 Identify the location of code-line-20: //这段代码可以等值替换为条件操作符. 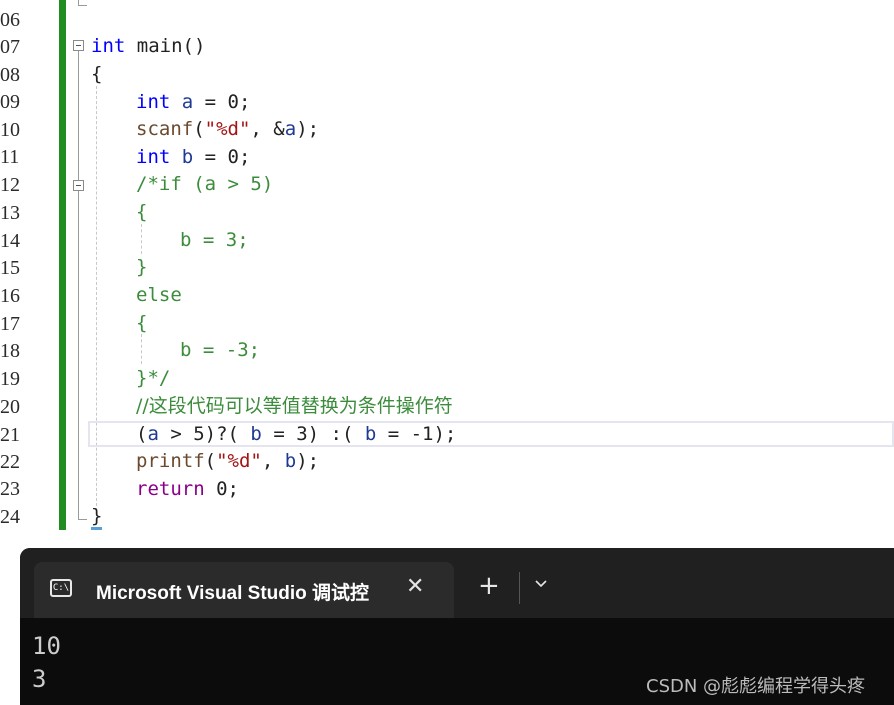
(294, 406).